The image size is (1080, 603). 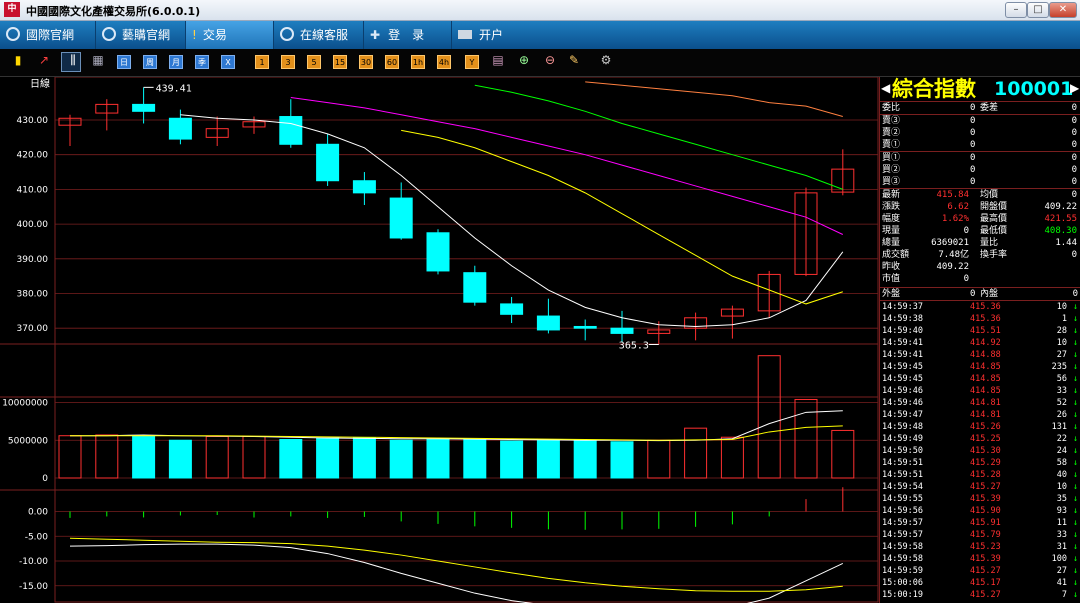 What do you see at coordinates (109, 34) in the screenshot?
I see `link-icon` at bounding box center [109, 34].